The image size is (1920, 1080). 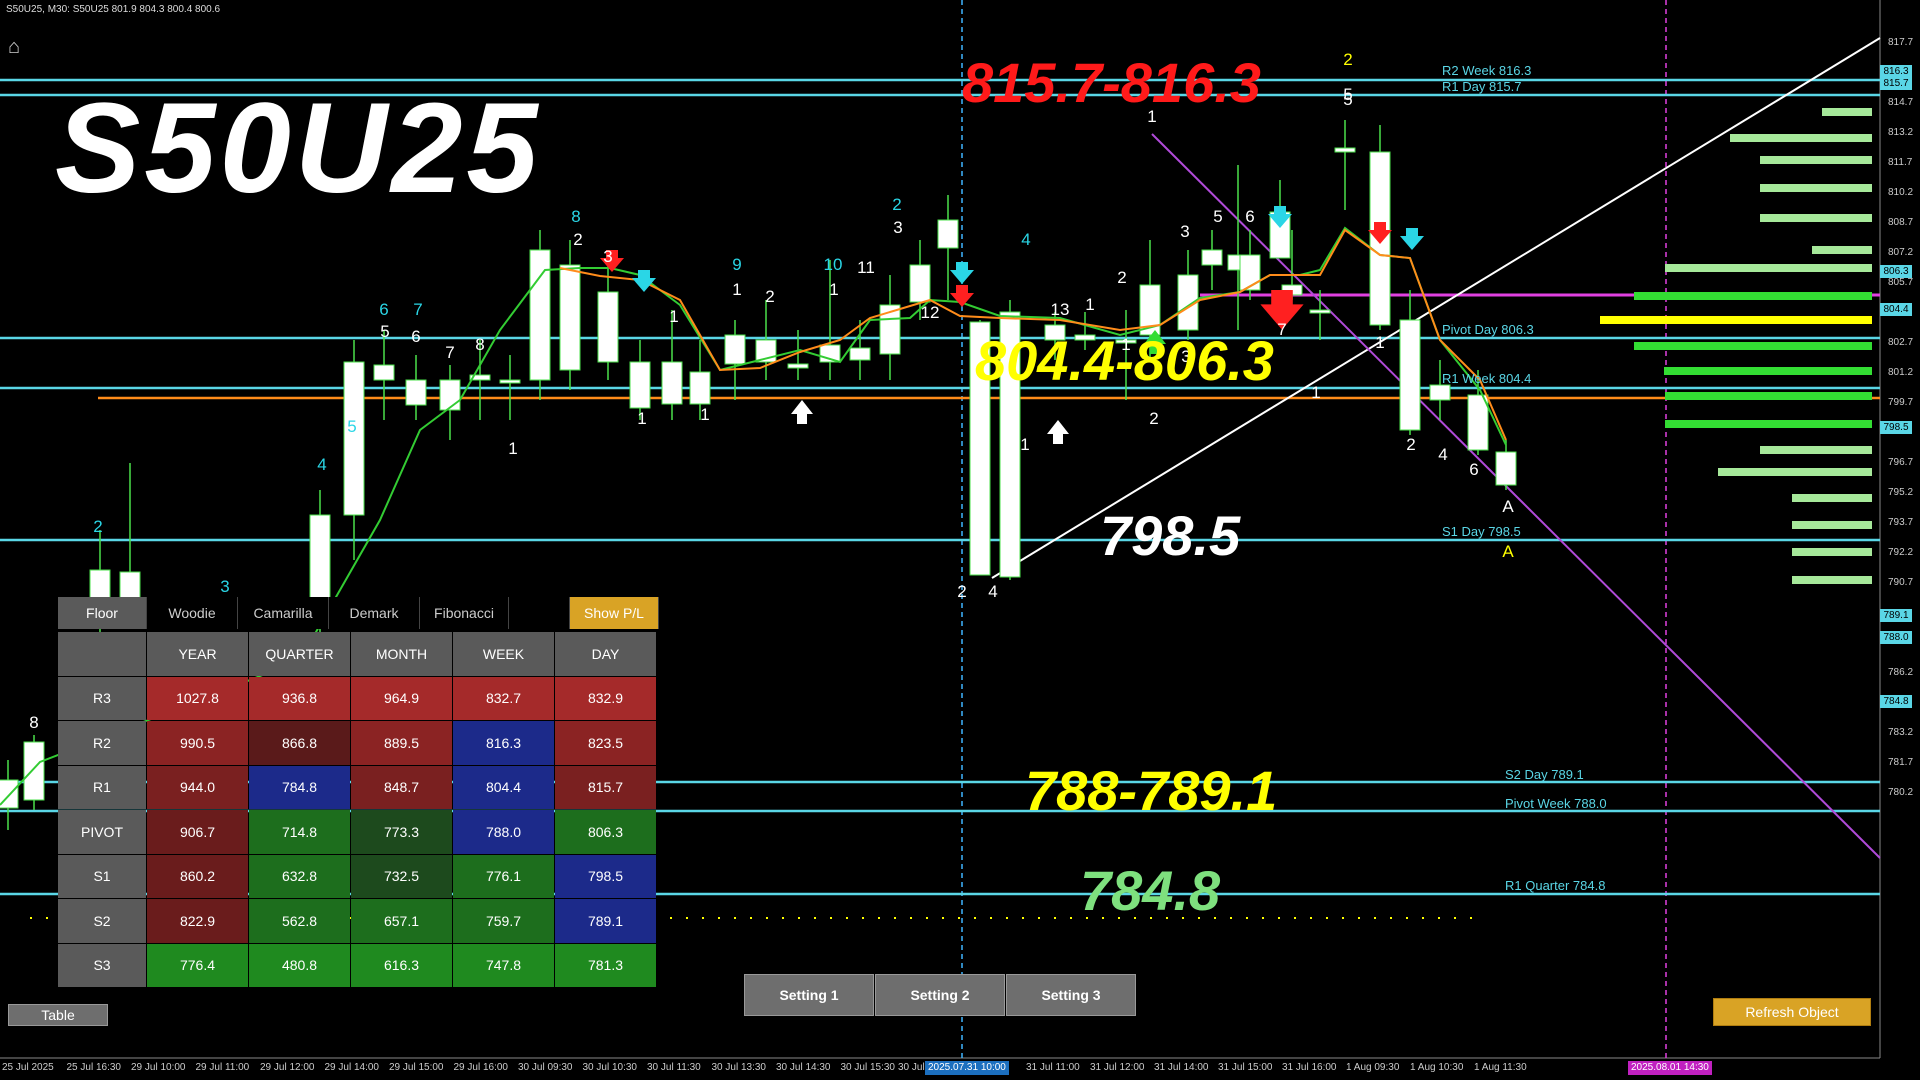 What do you see at coordinates (868, 1067) in the screenshot?
I see `time-tick: 30 Jul 15:30` at bounding box center [868, 1067].